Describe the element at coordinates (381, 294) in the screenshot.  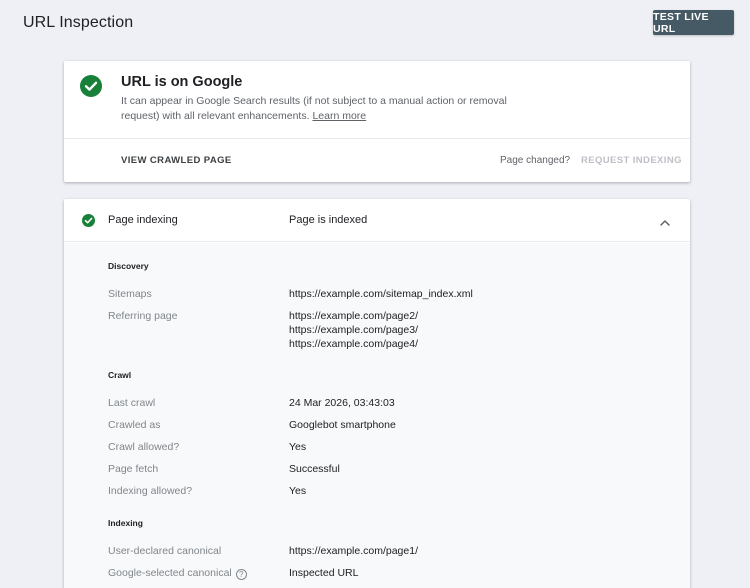
I see `sitemaps-value: https://example.com/sitemap_index.xml` at that location.